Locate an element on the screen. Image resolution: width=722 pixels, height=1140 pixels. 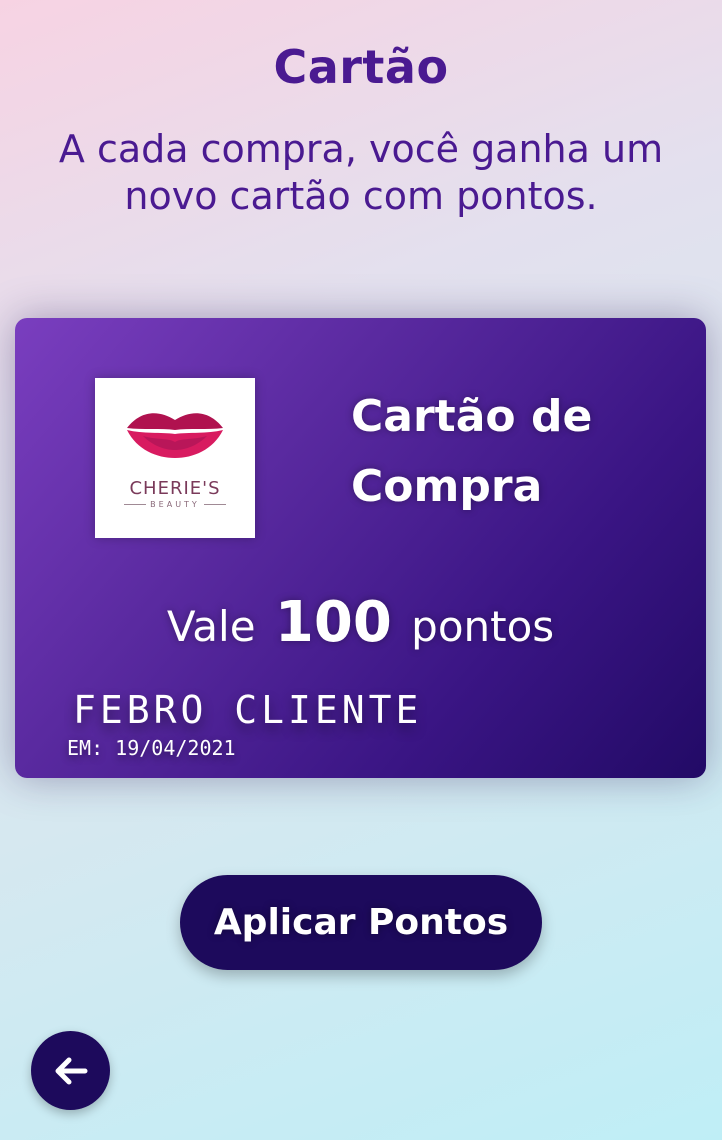
page-title: Cartão is located at coordinates (361, 67).